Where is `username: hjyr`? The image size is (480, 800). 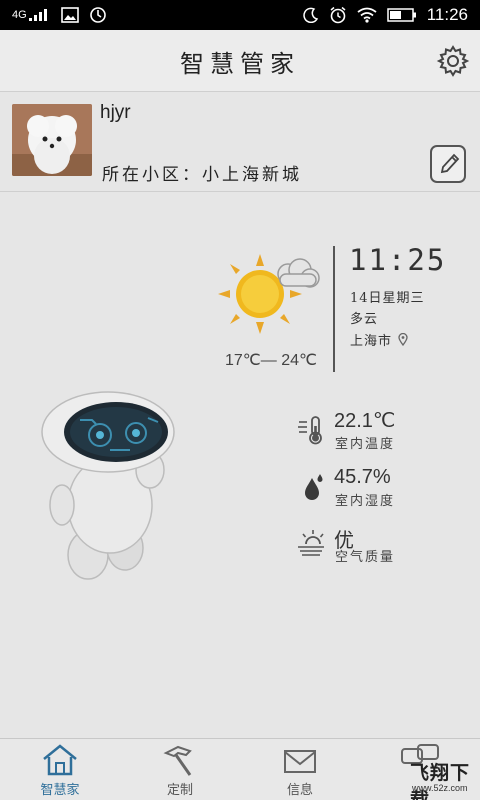 username: hjyr is located at coordinates (115, 112).